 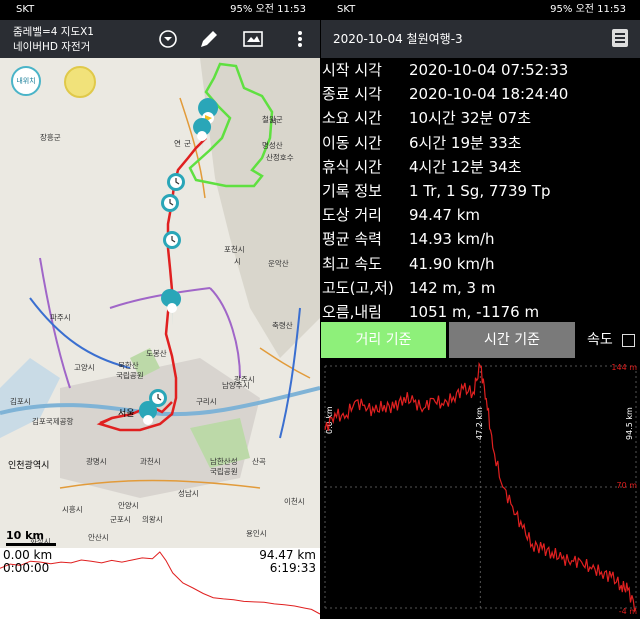 I want to click on tab-time: 시간 기준, so click(x=512, y=340).